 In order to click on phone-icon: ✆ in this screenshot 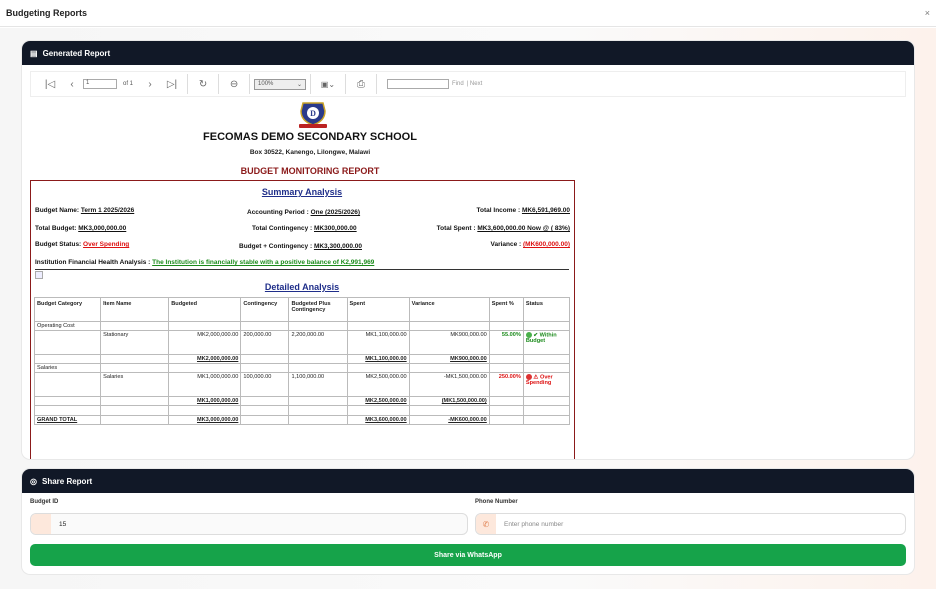, I will do `click(486, 524)`.